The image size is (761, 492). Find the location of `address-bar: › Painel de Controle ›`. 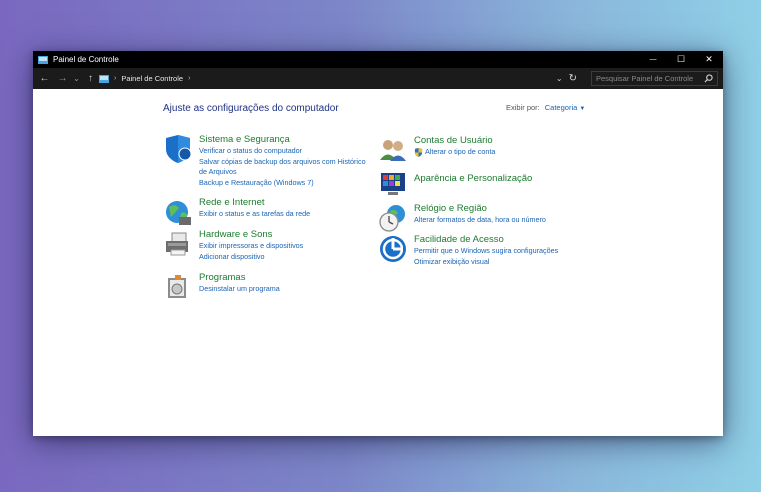

address-bar: › Painel de Controle › is located at coordinates (342, 78).